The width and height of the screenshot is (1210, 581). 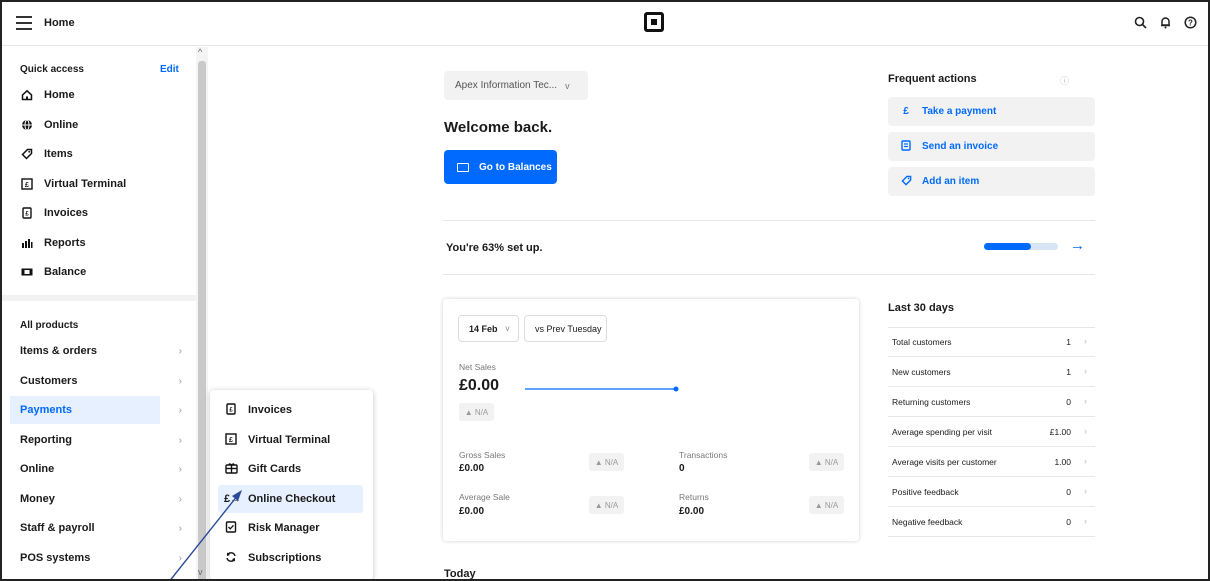 What do you see at coordinates (925, 492) in the screenshot?
I see `stat-label: Positive feedback` at bounding box center [925, 492].